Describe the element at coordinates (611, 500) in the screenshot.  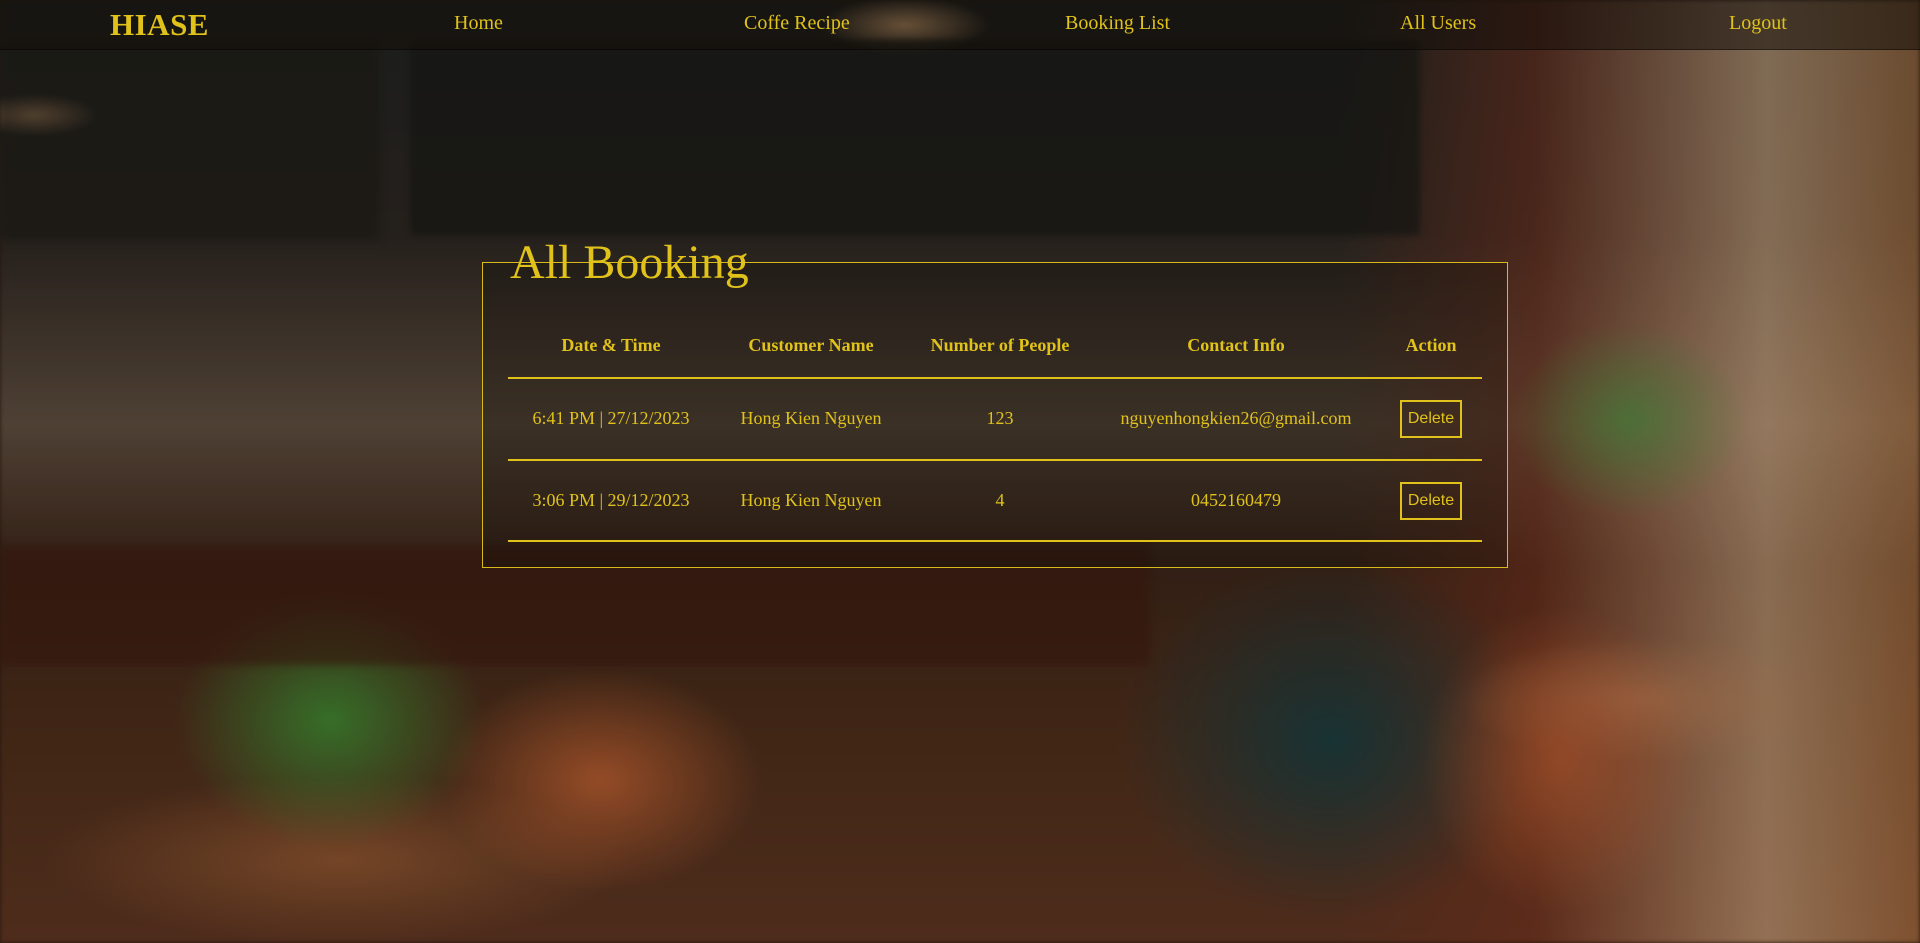
I see `cell-datetime: 3:06 PM | 29/12/2023` at that location.